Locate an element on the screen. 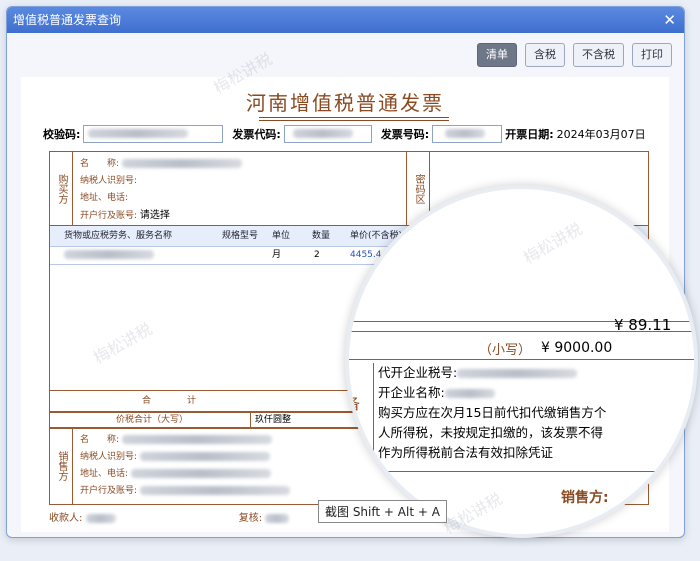 Image resolution: width=700 pixels, height=561 pixels. invoice-number-field is located at coordinates (467, 134).